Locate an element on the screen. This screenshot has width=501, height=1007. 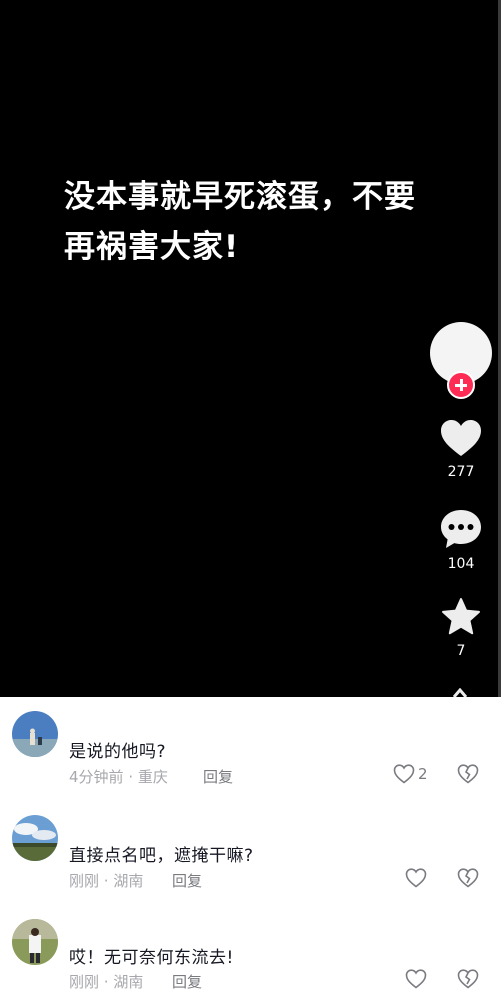
author-avatar-group is located at coordinates (461, 362).